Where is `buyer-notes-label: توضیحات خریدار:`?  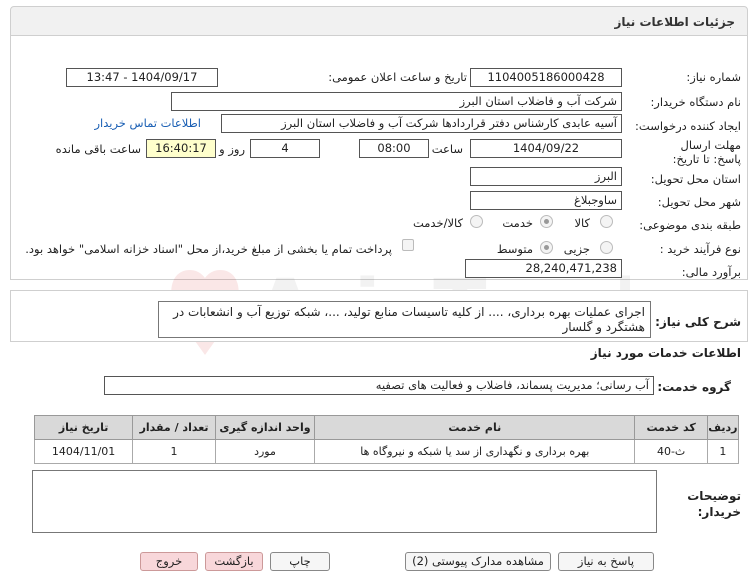
buyer-notes-label: توضیحات خریدار: is located at coordinates (714, 504).